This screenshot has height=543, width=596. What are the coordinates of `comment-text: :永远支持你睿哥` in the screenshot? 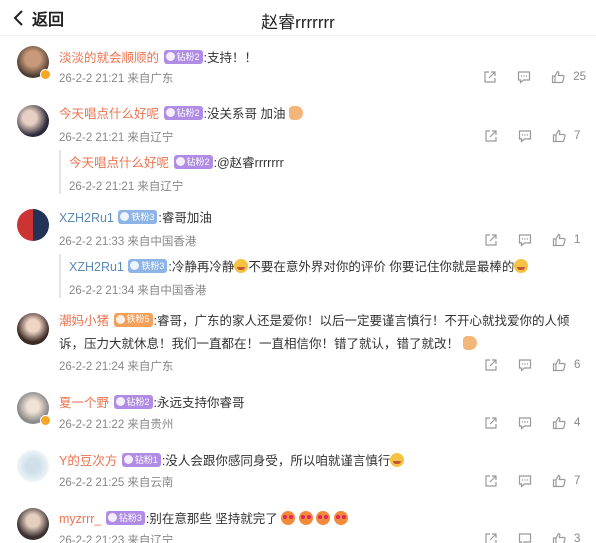 It's located at (199, 403).